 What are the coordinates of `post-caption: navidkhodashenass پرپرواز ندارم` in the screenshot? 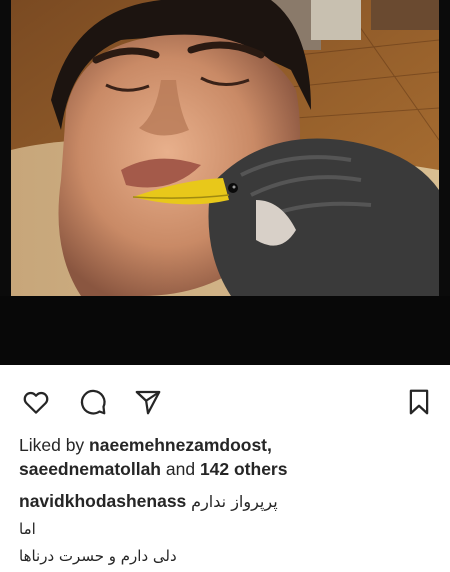 It's located at (229, 501).